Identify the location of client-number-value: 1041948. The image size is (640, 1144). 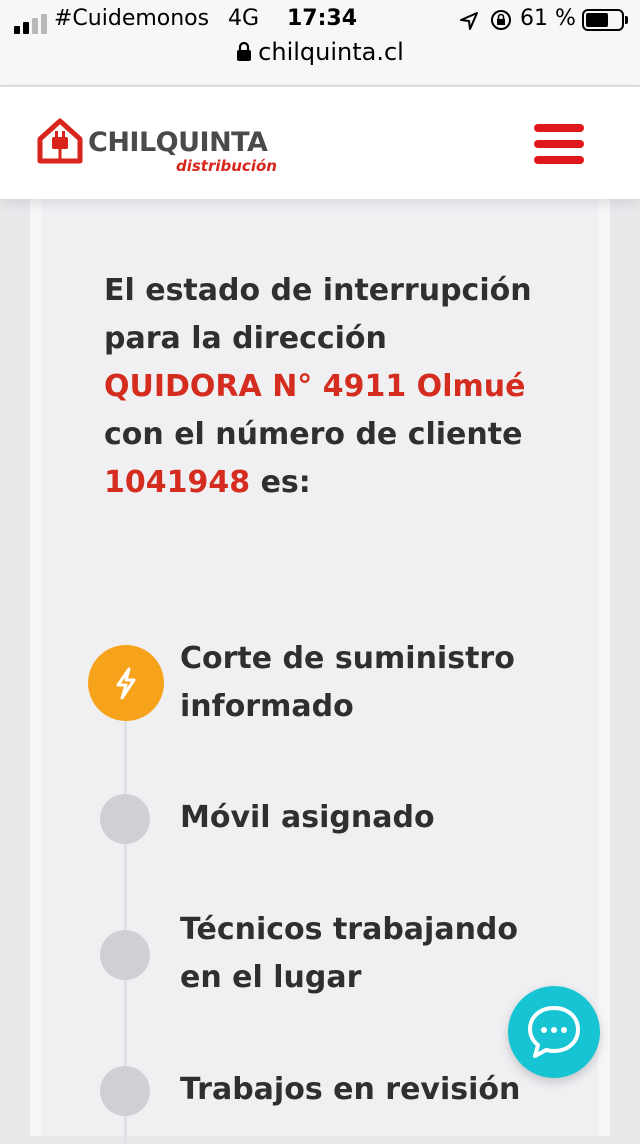
(177, 482).